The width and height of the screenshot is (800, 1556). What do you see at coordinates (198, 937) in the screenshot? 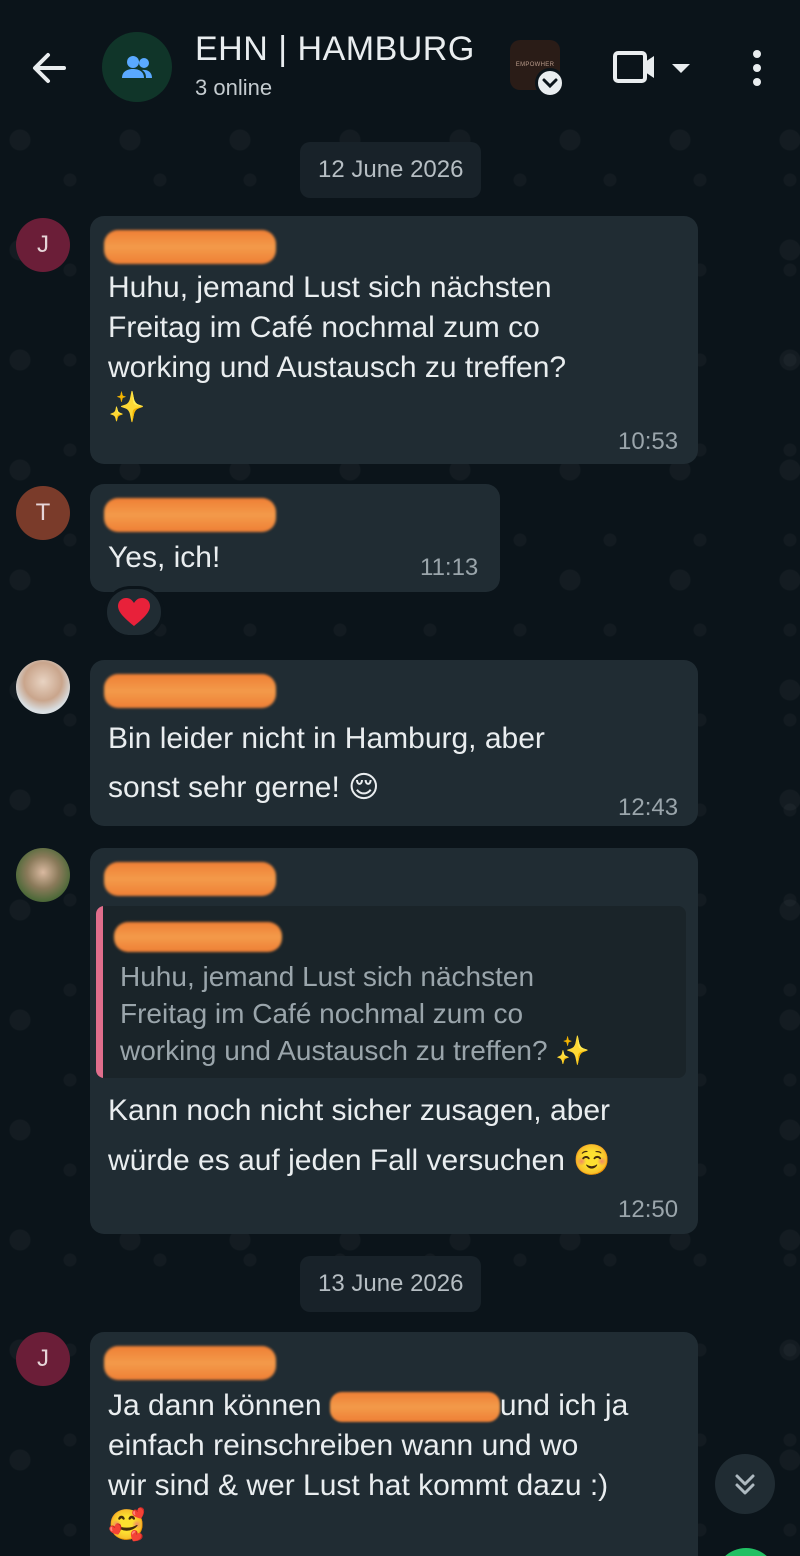
I see `redacted-quoted-sender` at bounding box center [198, 937].